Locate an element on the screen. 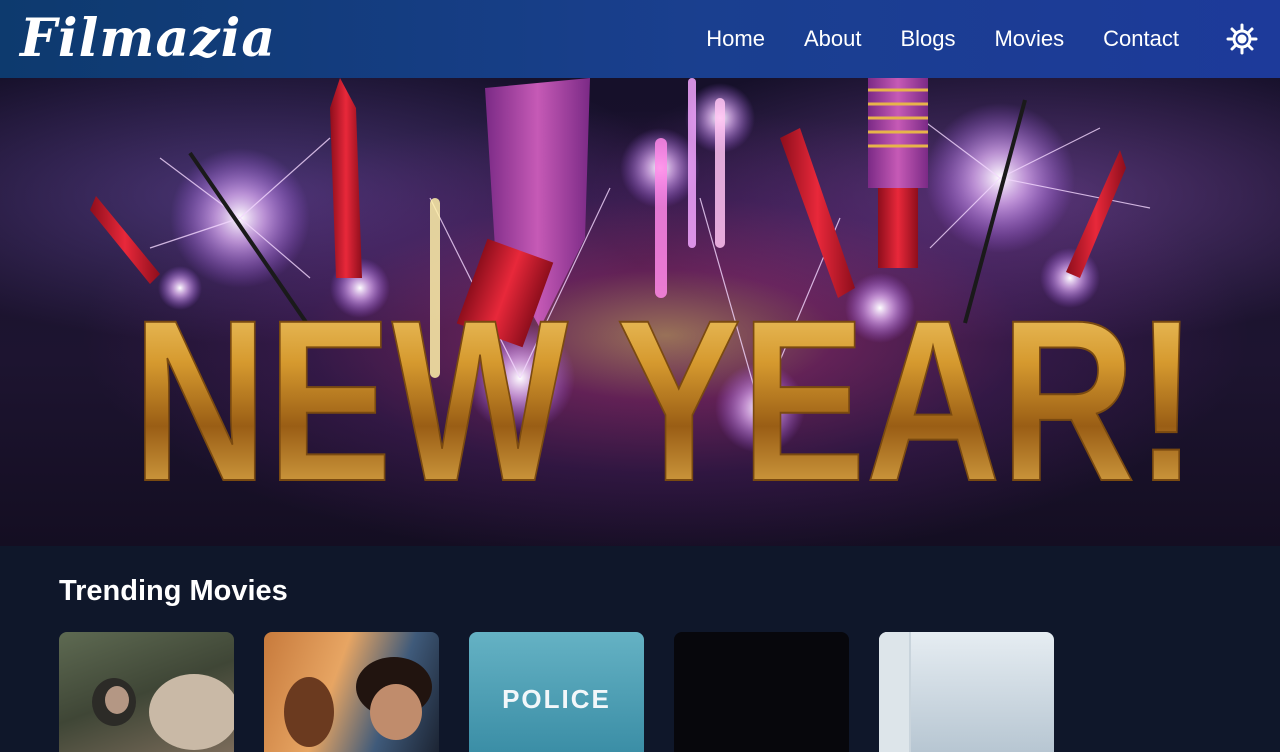 The image size is (1280, 752). nav-blogs-link: Blogs is located at coordinates (927, 39).